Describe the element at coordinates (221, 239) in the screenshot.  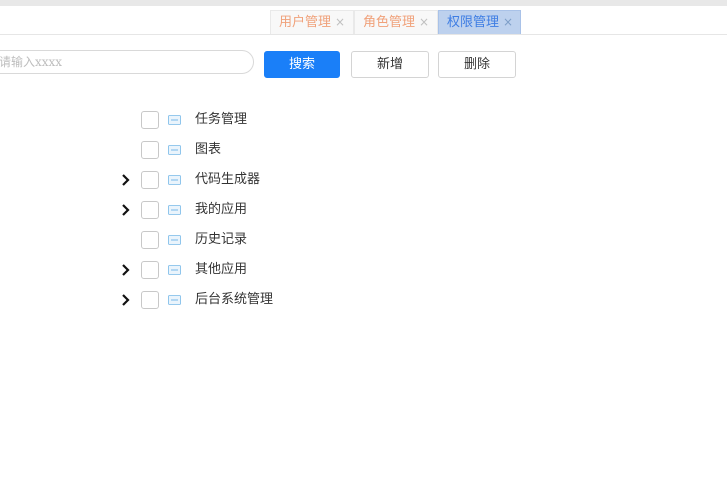
I see `tree-node-label: 历史记录` at that location.